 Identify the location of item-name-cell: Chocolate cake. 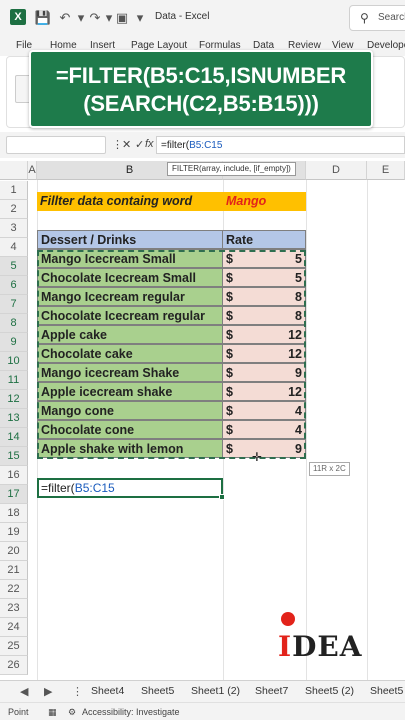
(130, 353).